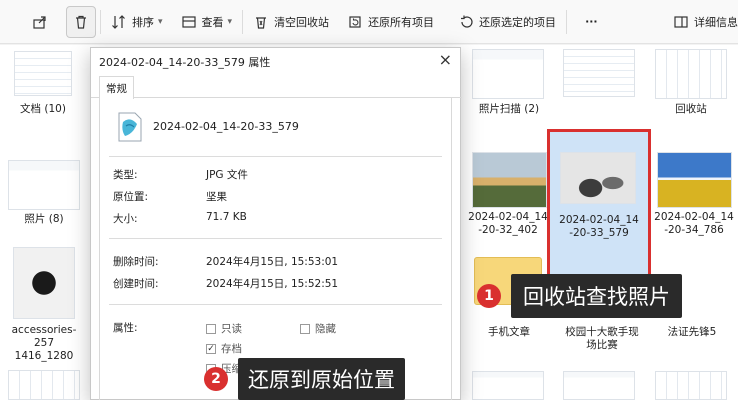  I want to click on restore-selected-button: 还原选定的项目, so click(507, 22).